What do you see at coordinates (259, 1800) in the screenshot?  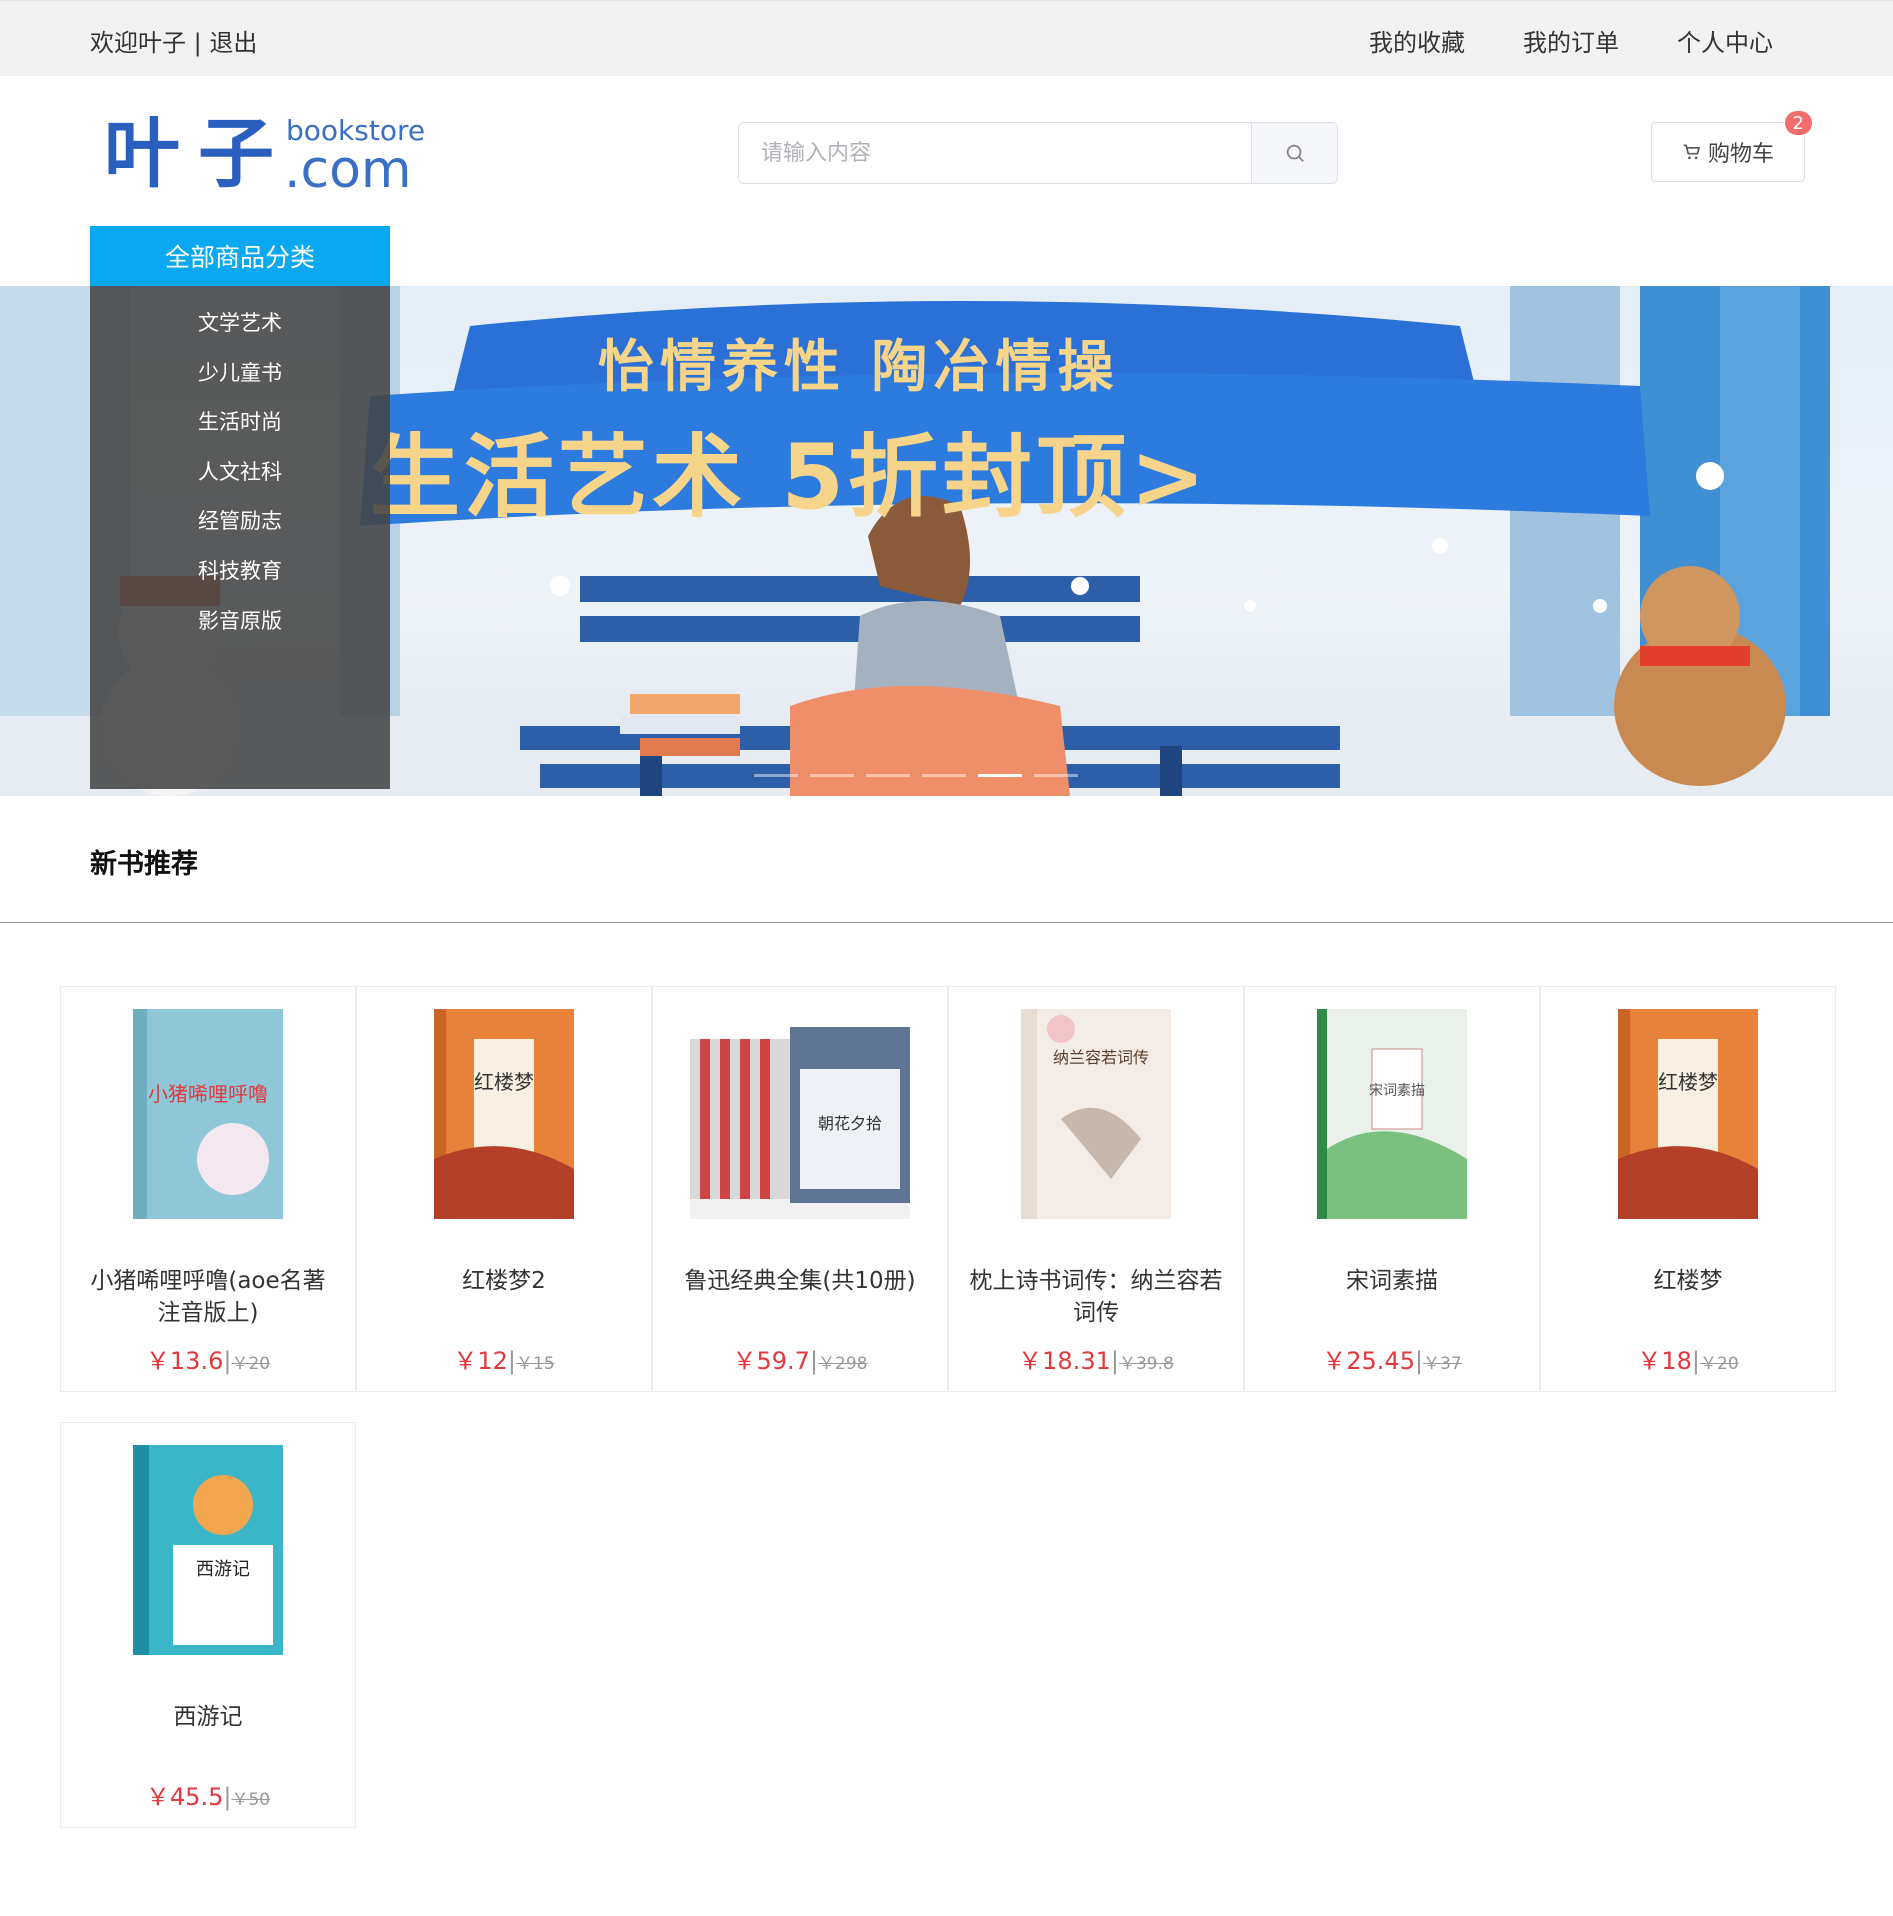 I see `product-original-price: 50` at bounding box center [259, 1800].